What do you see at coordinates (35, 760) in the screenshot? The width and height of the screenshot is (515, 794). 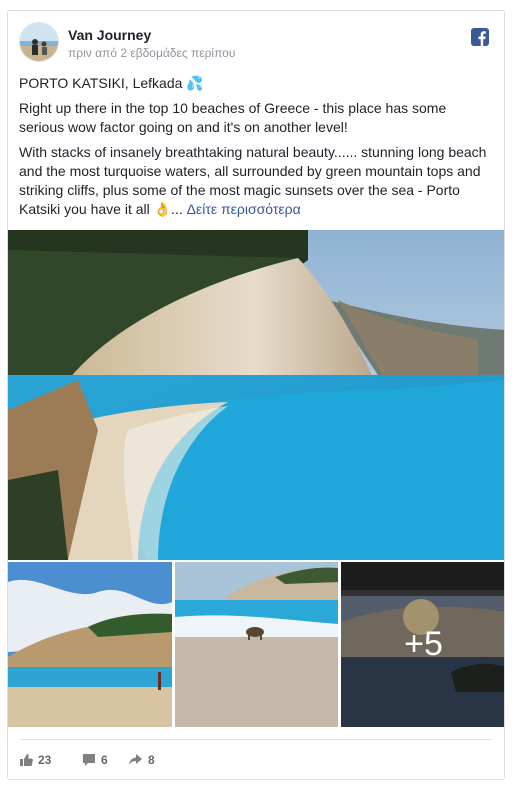 I see `likes-stat: 23` at bounding box center [35, 760].